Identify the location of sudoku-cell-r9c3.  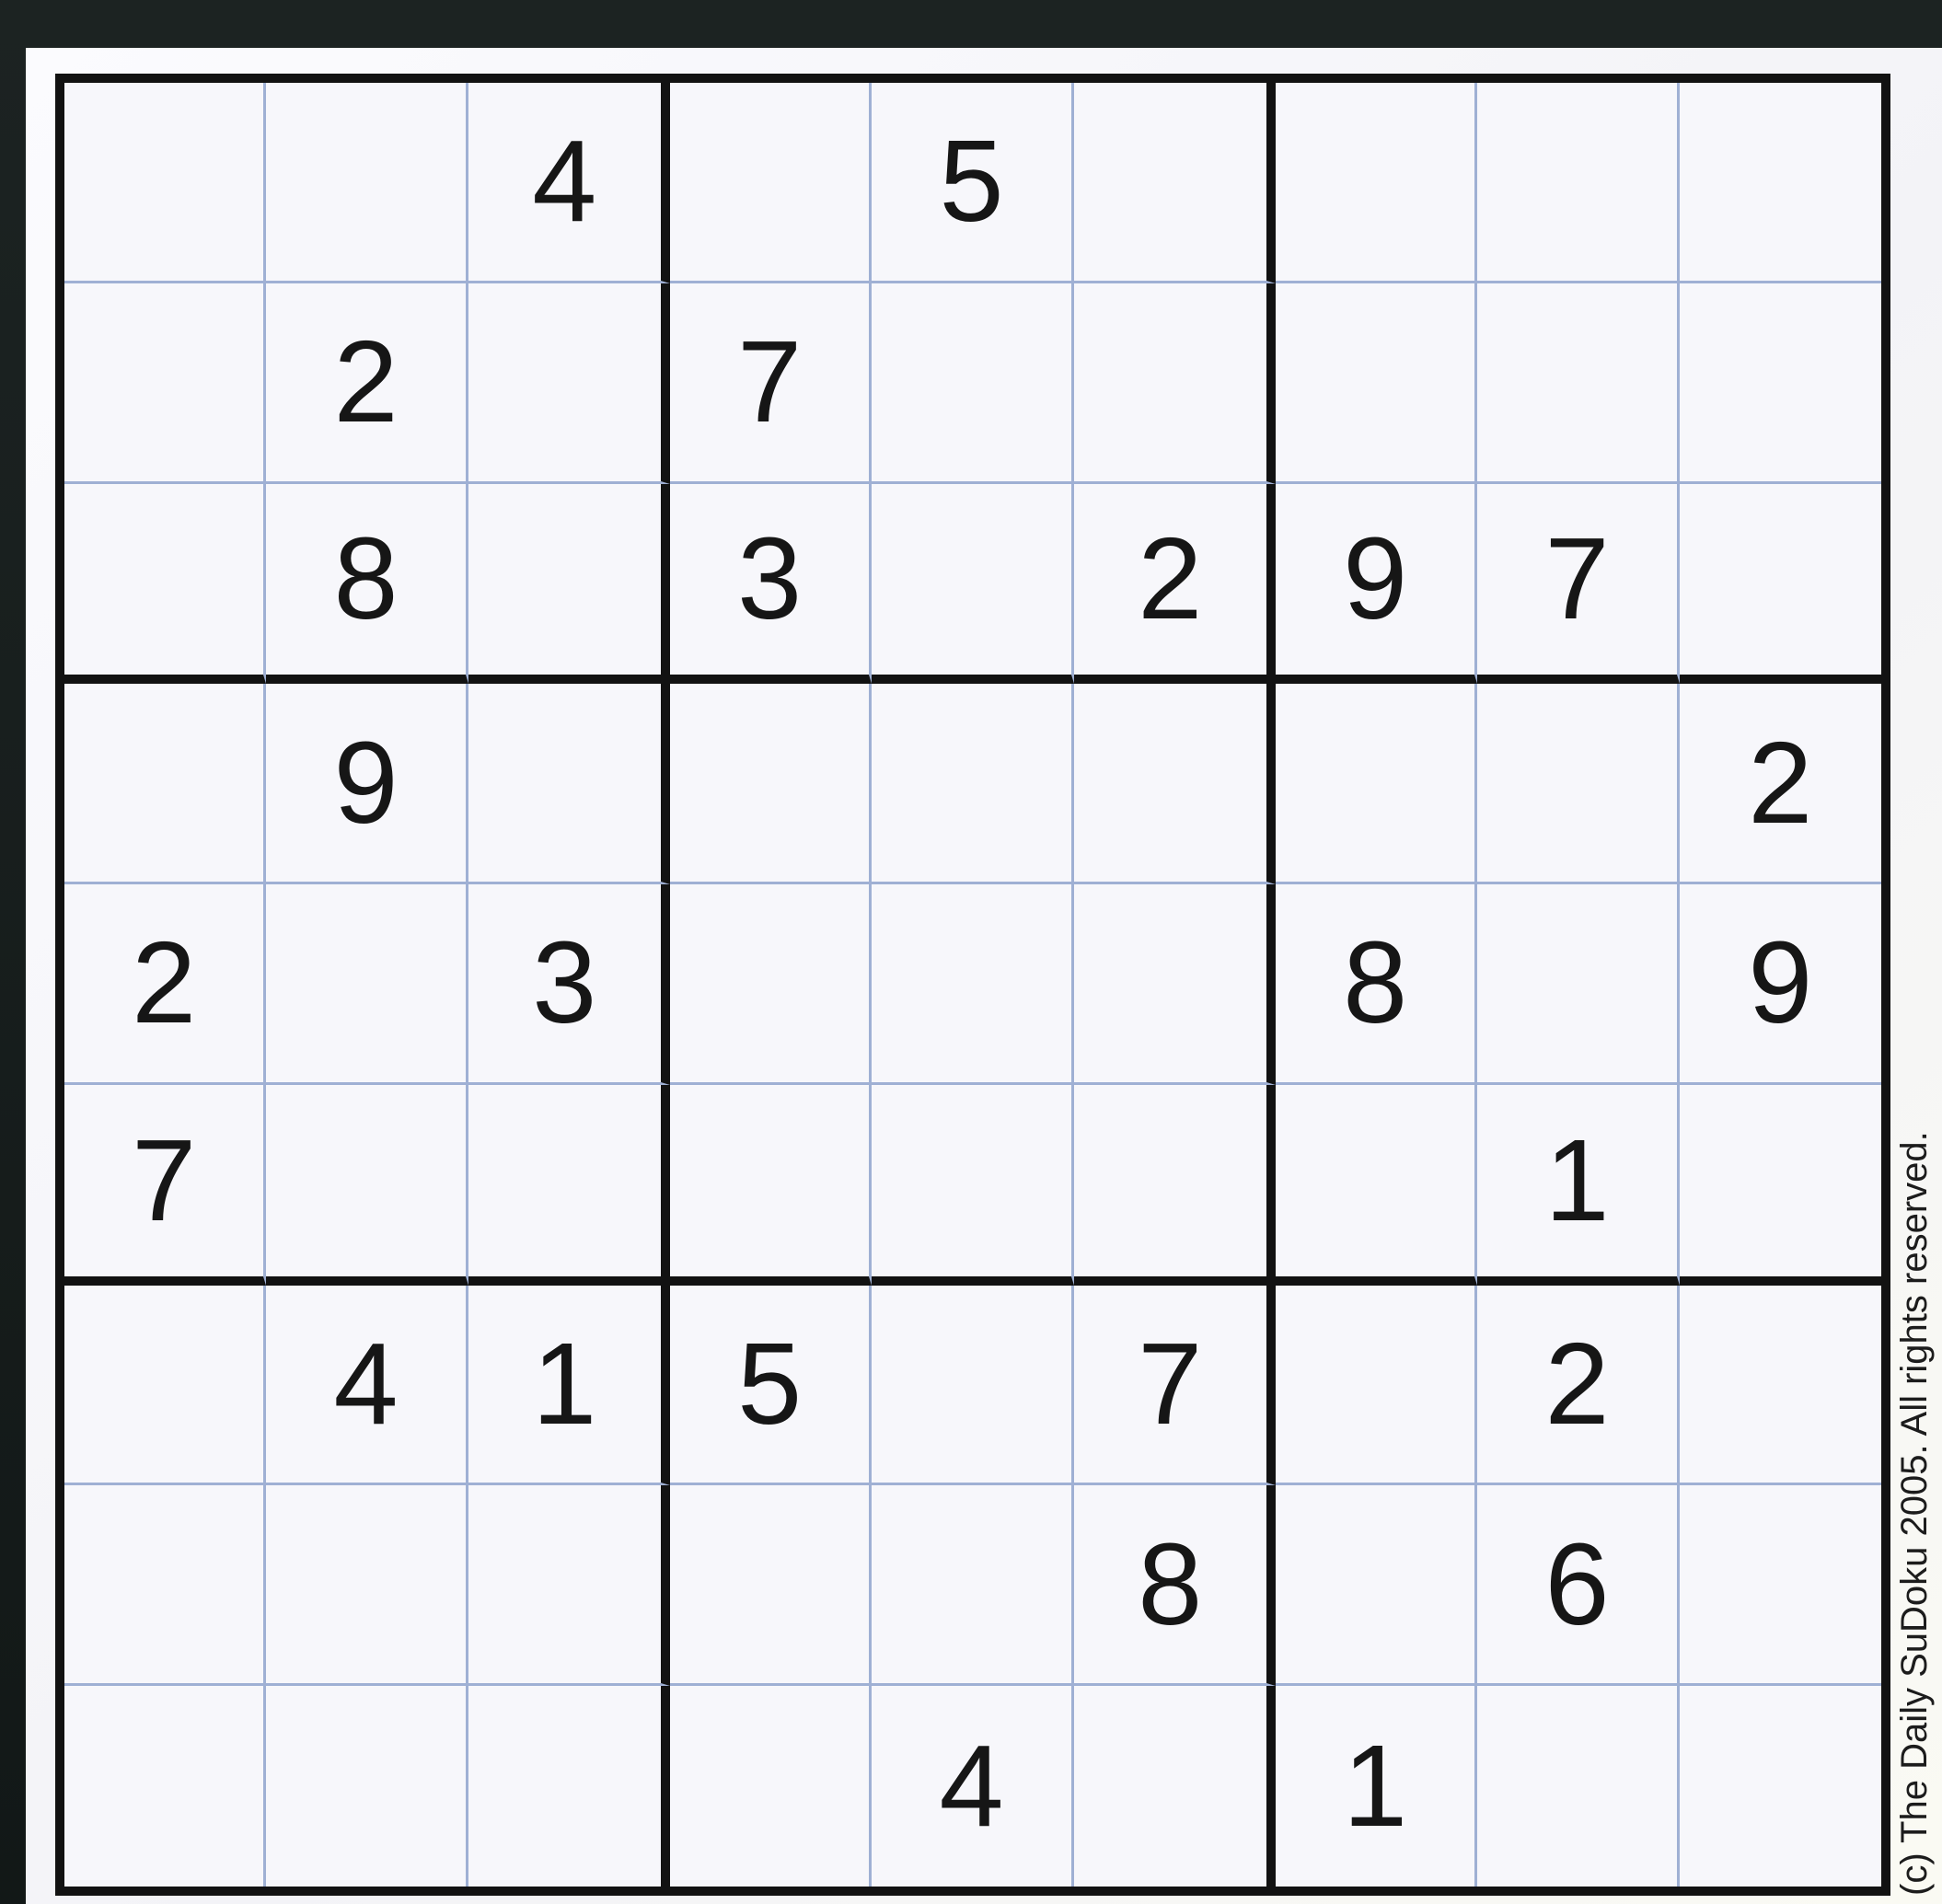
(569, 1786).